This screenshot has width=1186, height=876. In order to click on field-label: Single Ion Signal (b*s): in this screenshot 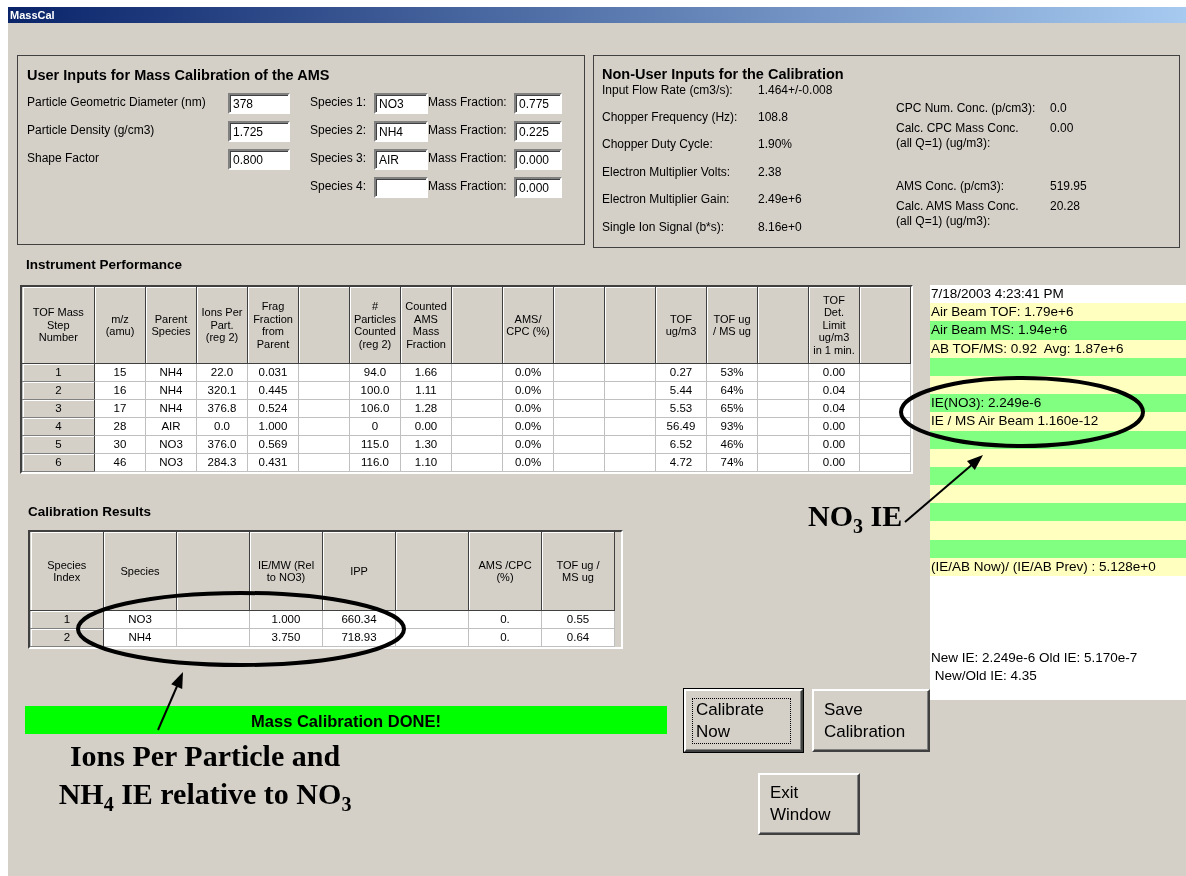, I will do `click(664, 226)`.